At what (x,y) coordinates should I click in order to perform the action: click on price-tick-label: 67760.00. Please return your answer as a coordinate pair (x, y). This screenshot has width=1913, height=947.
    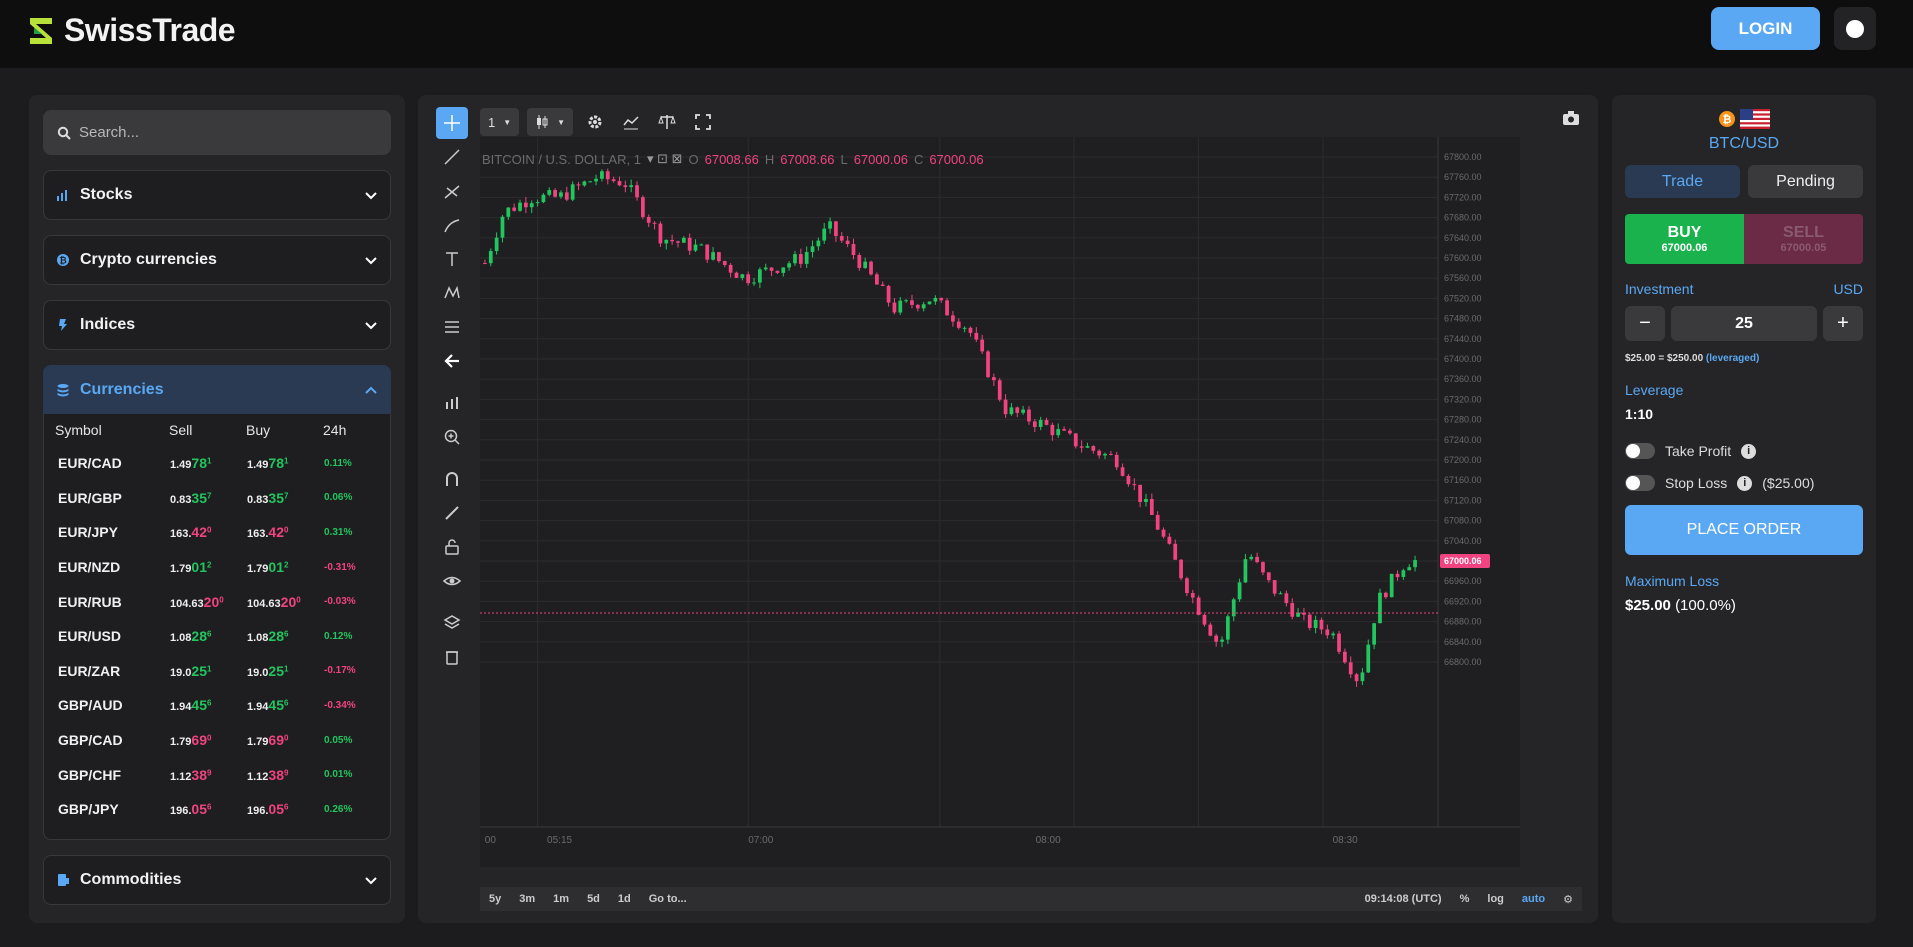
    Looking at the image, I should click on (1463, 177).